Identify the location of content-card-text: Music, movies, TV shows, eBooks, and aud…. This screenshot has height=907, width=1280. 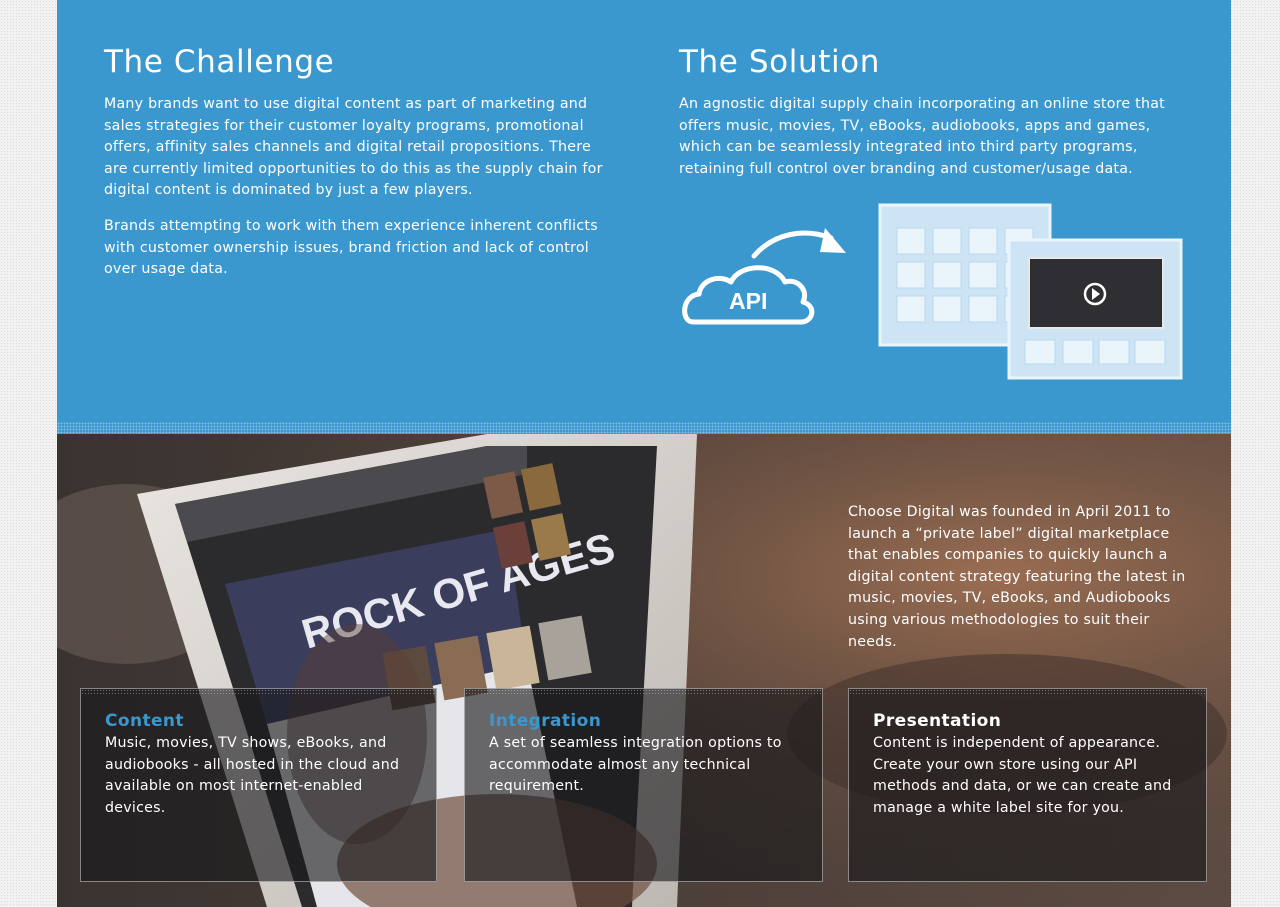
(252, 775).